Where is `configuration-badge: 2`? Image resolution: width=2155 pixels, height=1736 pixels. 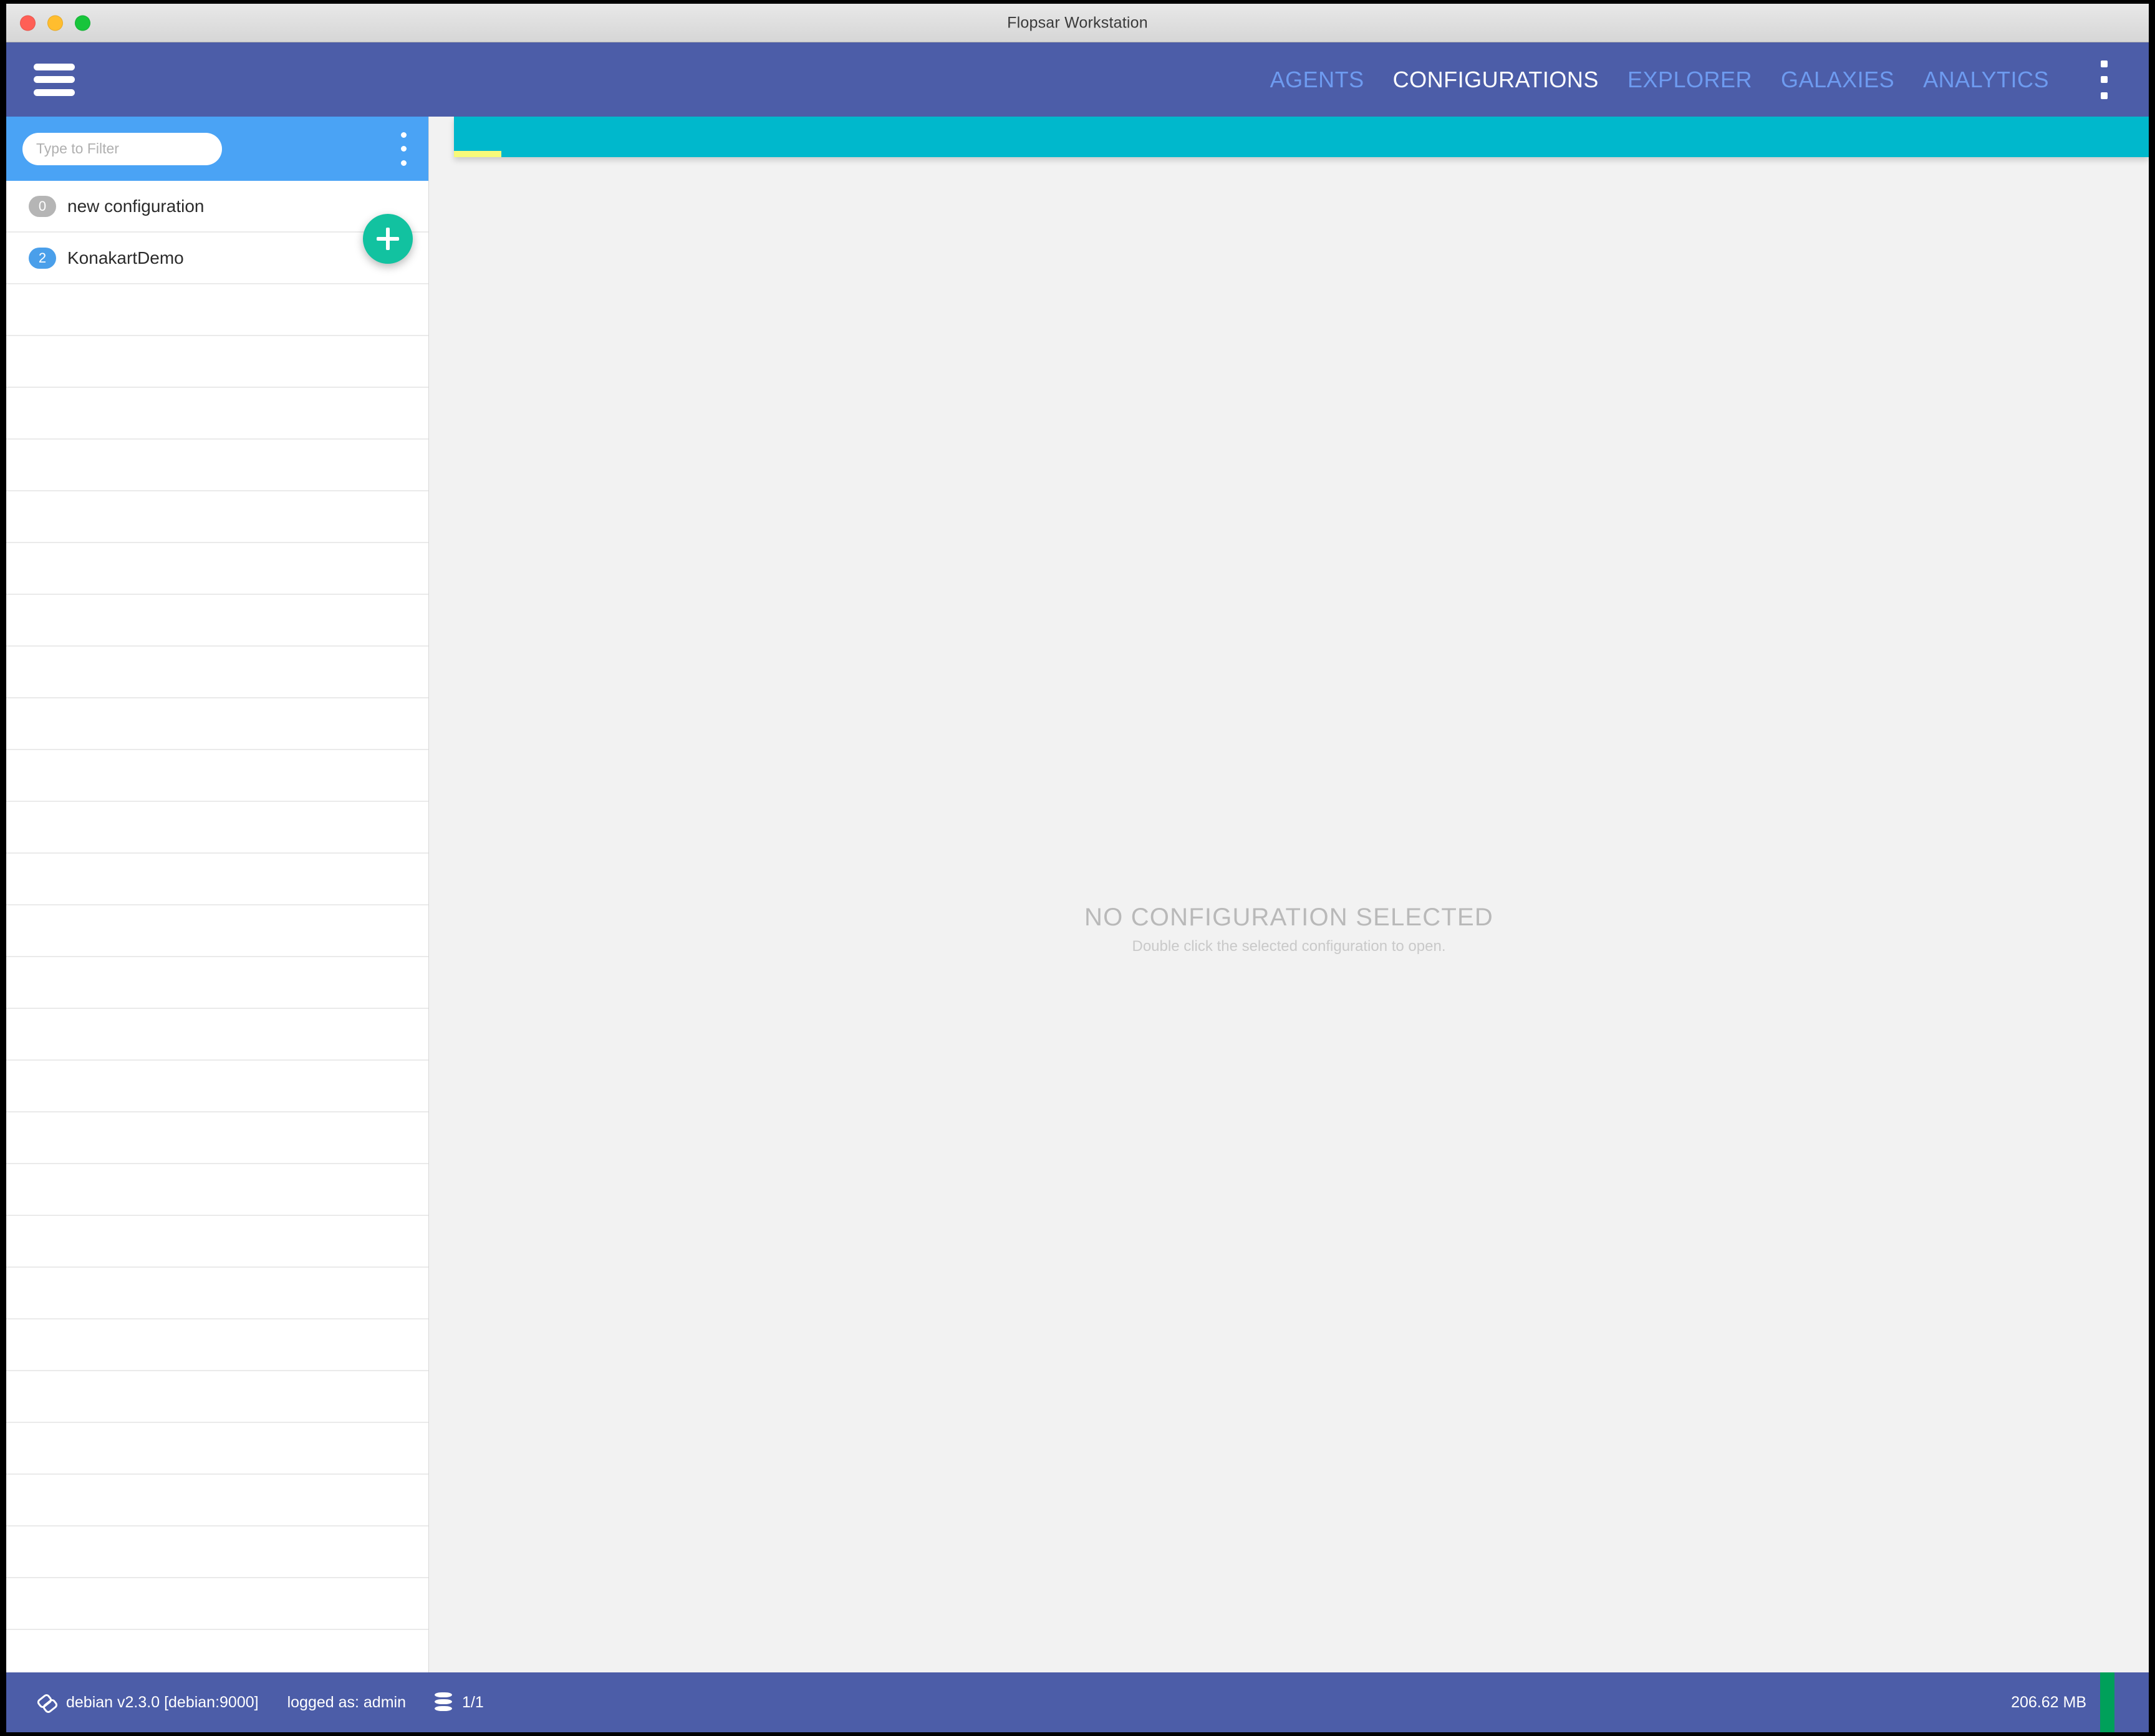
configuration-badge: 2 is located at coordinates (42, 258).